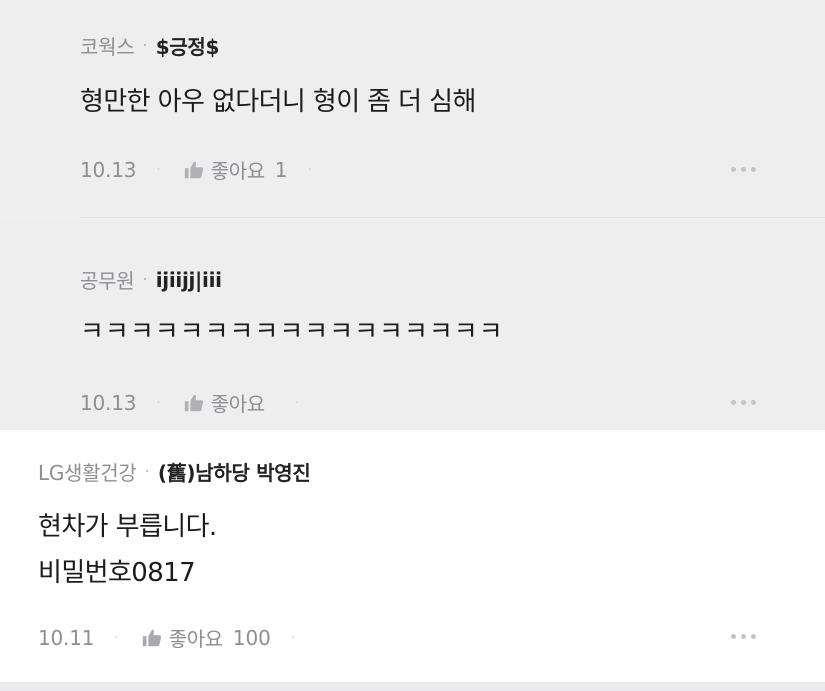  I want to click on reply-footer: 10.13 · 좋아요 1 ·, so click(196, 169).